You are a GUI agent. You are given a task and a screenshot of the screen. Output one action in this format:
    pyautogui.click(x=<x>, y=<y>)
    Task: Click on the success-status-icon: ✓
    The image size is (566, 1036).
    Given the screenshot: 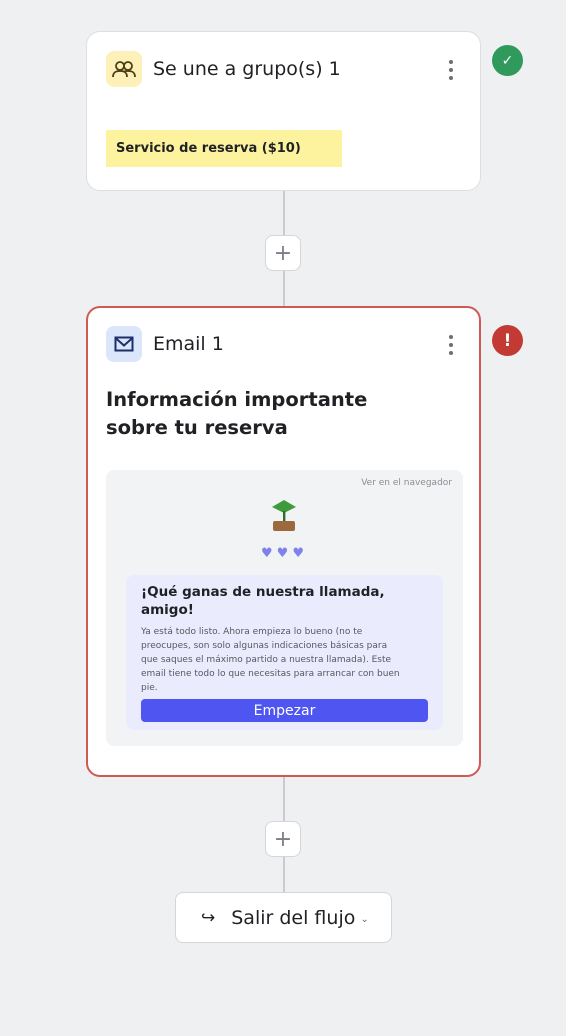 What is the action you would take?
    pyautogui.click(x=507, y=60)
    